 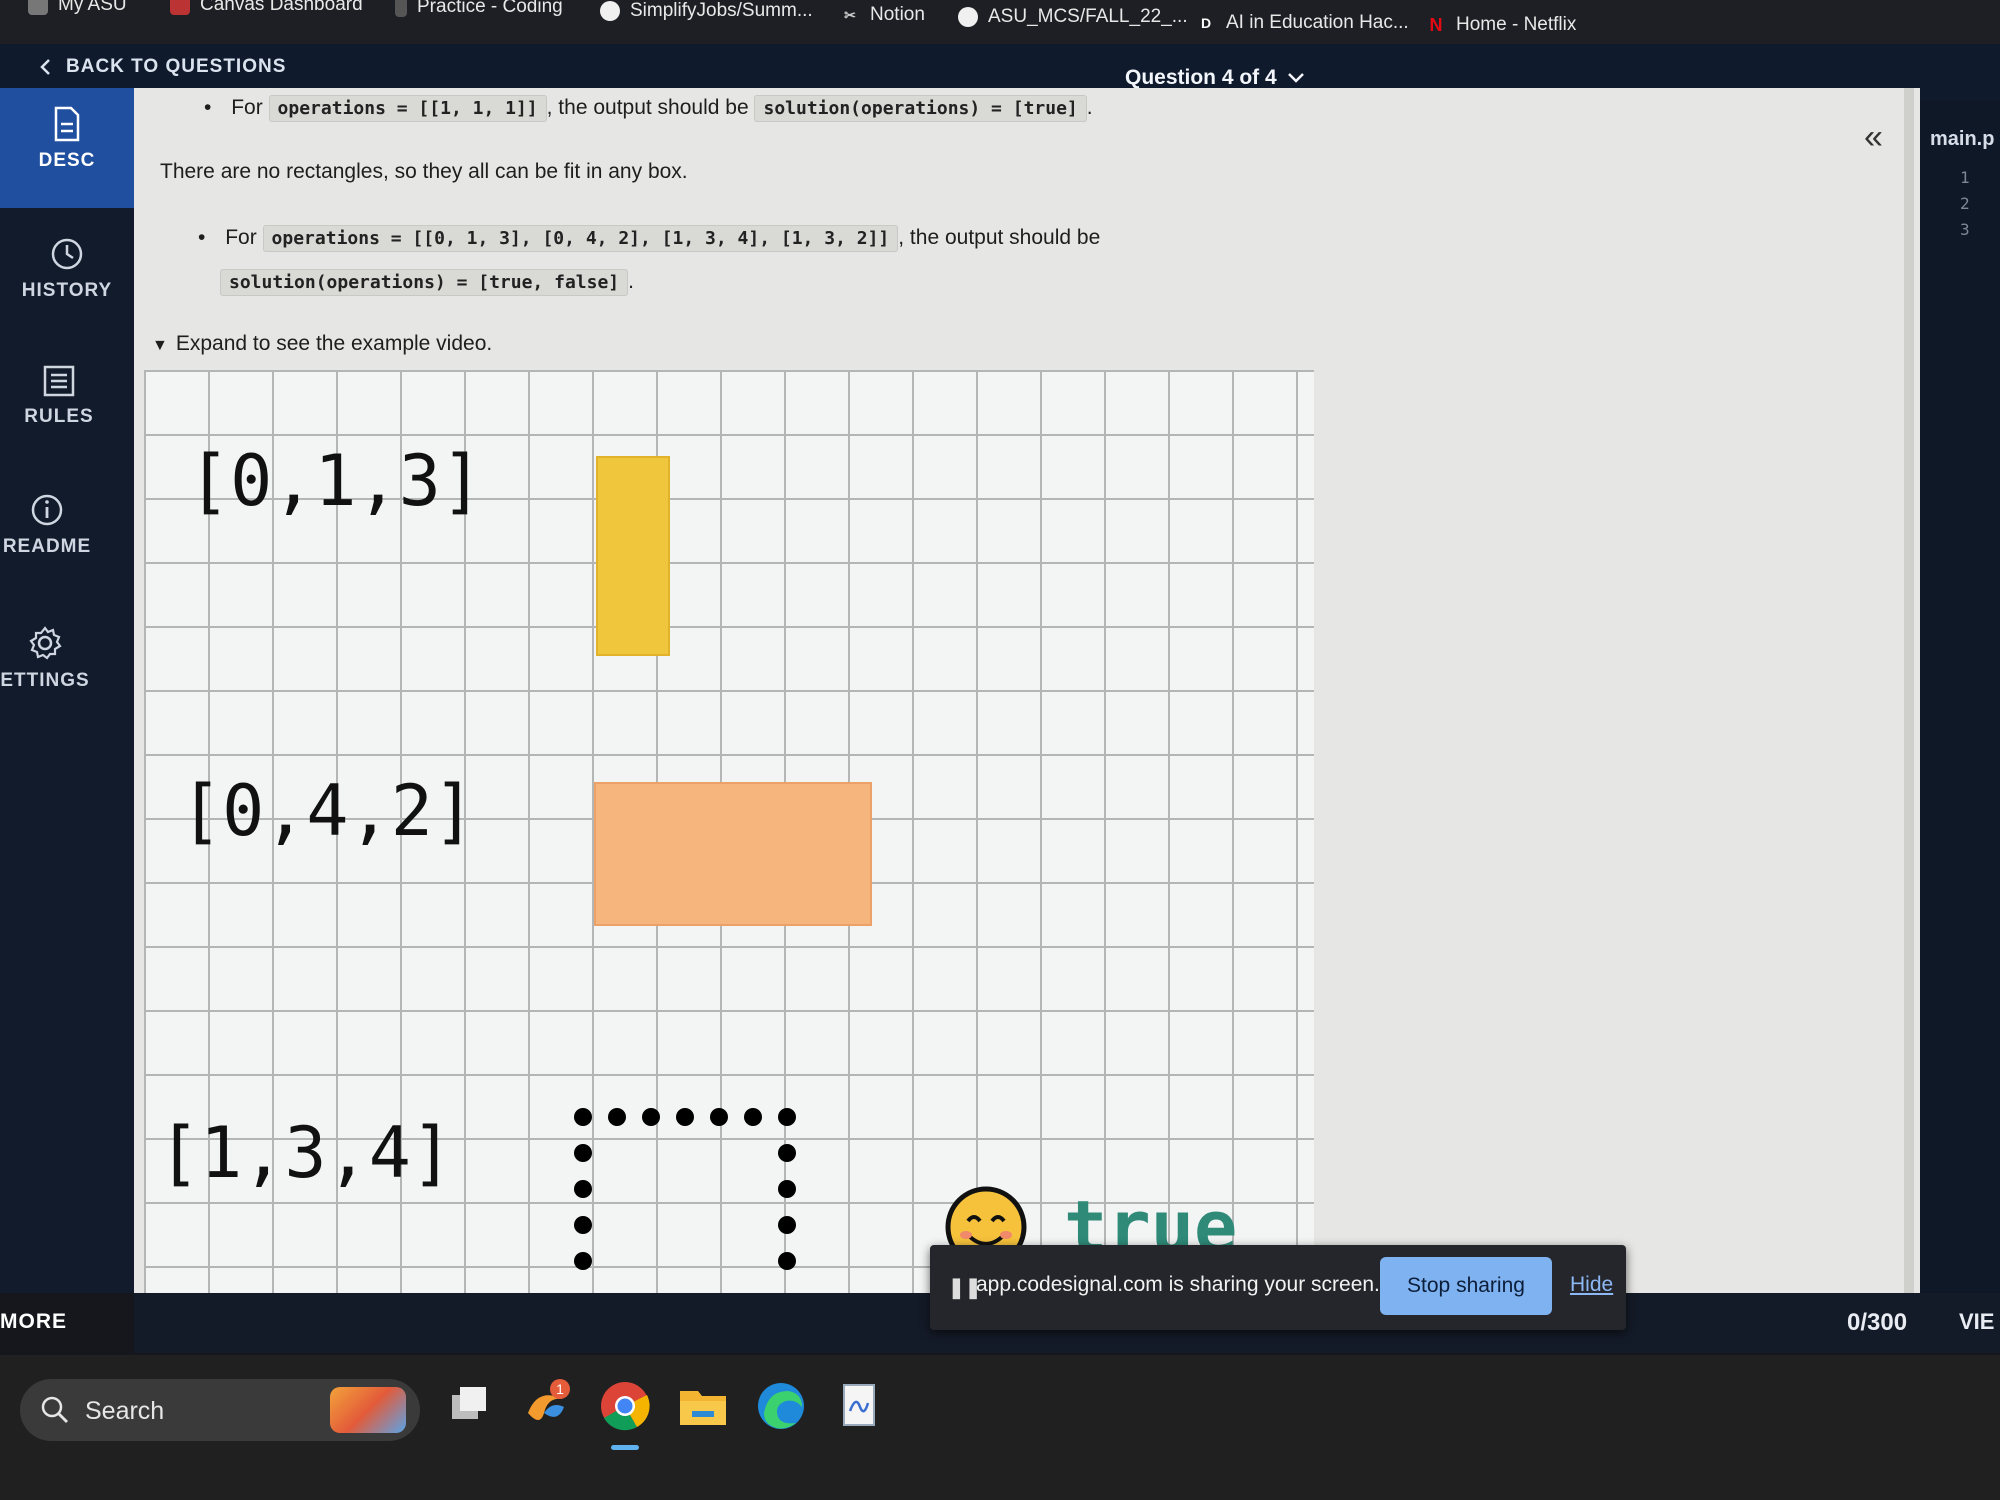 I want to click on hide-link: Hide, so click(x=1591, y=1285).